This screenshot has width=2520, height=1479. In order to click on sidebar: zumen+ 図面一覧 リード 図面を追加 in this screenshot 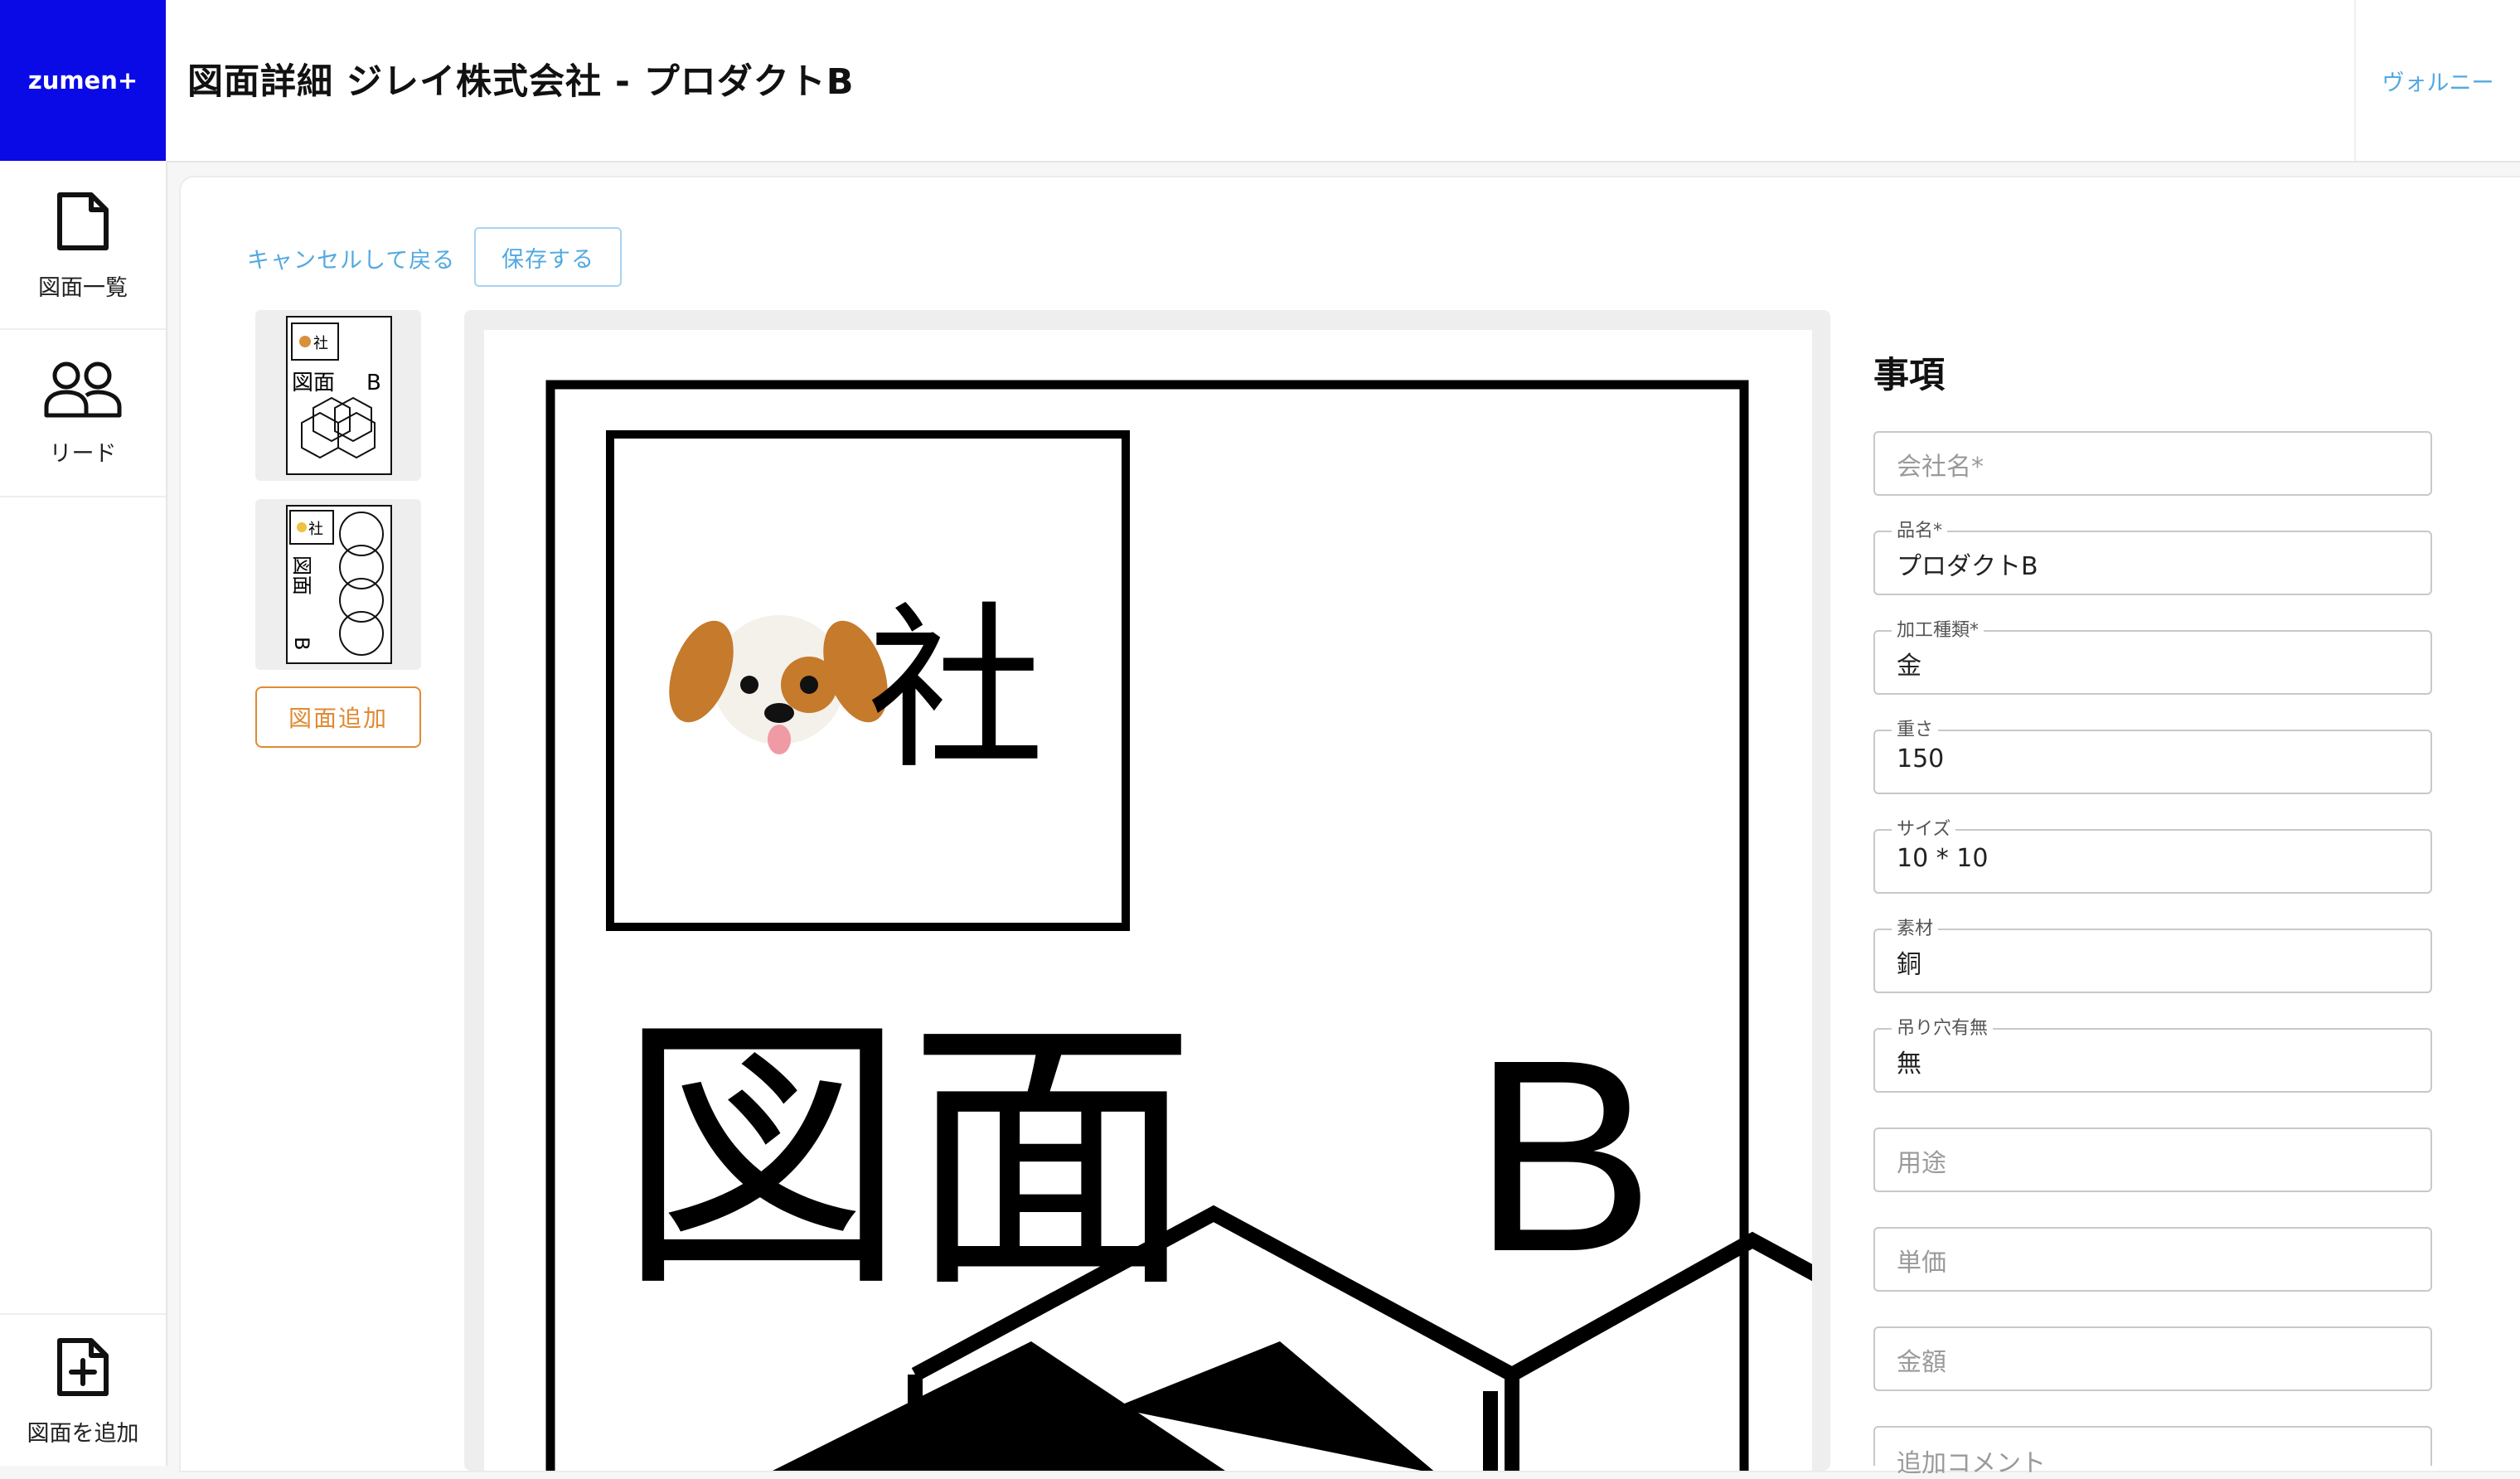, I will do `click(83, 733)`.